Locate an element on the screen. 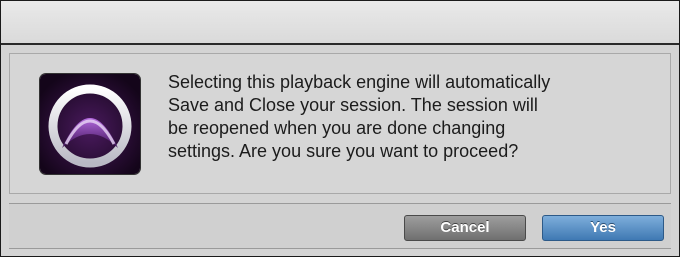  cancel-button: Cancel is located at coordinates (465, 228).